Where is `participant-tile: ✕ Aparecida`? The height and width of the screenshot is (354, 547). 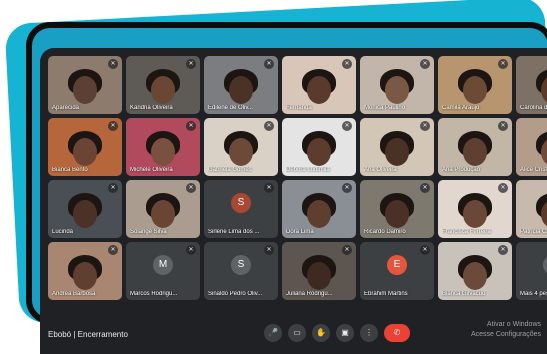
participant-tile: ✕ Aparecida is located at coordinates (85, 85).